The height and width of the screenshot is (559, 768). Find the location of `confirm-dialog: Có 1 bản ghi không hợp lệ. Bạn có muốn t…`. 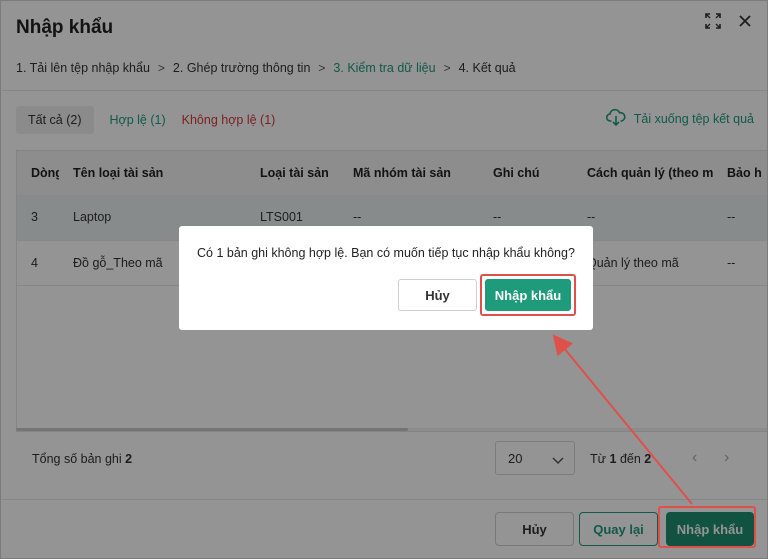

confirm-dialog: Có 1 bản ghi không hợp lệ. Bạn có muốn t… is located at coordinates (386, 278).